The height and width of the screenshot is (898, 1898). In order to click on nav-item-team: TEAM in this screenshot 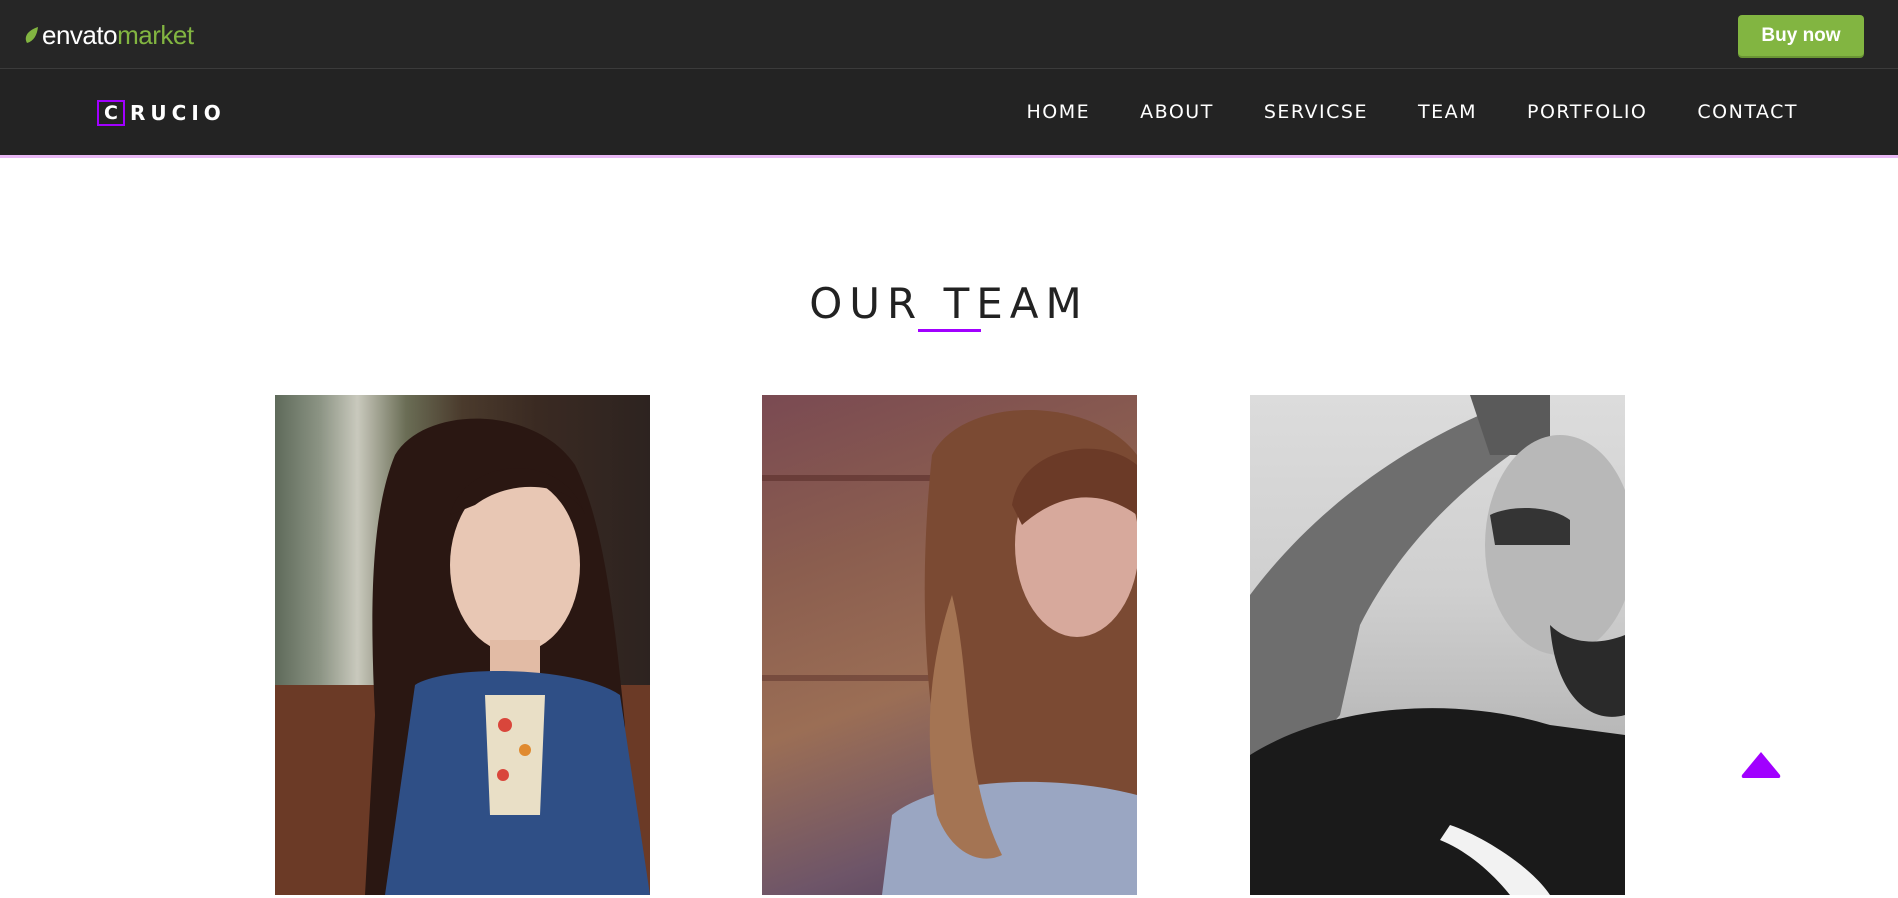, I will do `click(1447, 112)`.